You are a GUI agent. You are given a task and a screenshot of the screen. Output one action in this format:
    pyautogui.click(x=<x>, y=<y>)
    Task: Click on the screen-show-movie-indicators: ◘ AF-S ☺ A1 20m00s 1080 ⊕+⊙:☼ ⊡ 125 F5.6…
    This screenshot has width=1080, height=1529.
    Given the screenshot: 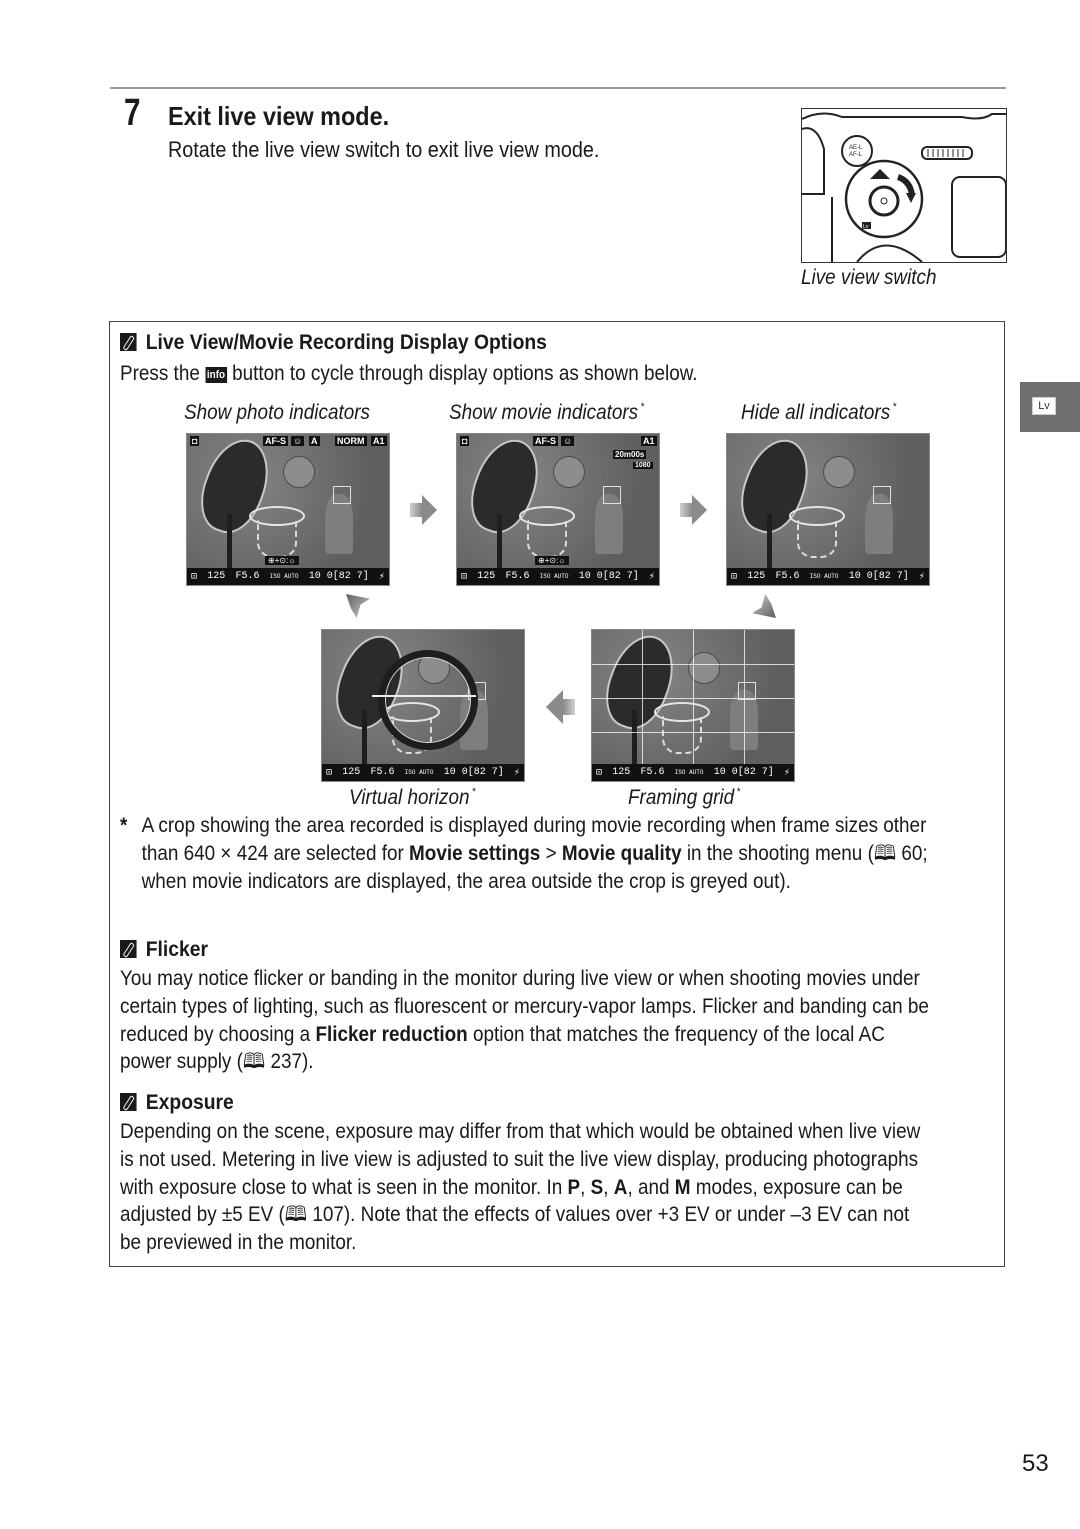 What is the action you would take?
    pyautogui.click(x=558, y=509)
    